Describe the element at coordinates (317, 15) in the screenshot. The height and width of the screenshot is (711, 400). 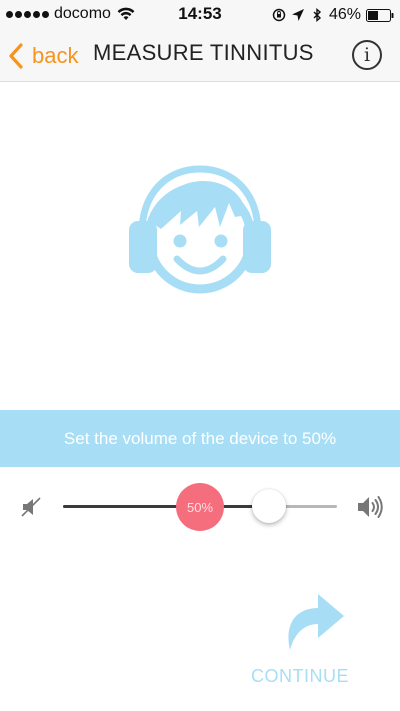
I see `bluetooth-icon` at that location.